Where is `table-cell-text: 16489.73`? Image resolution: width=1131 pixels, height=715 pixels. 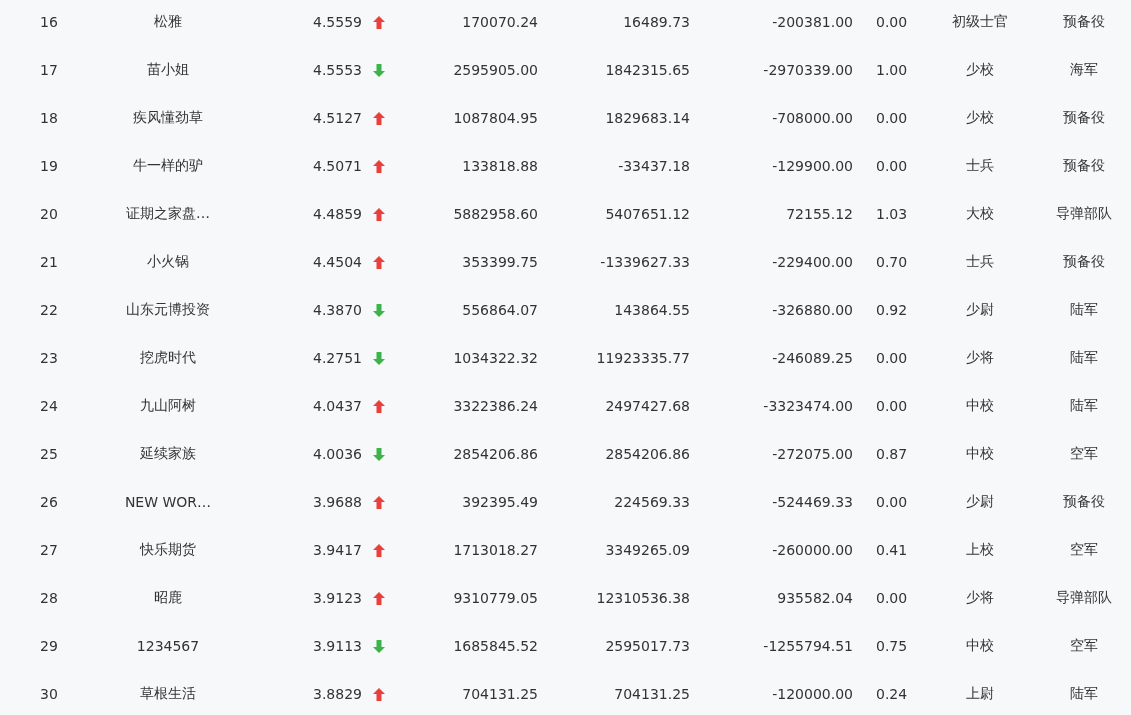
table-cell-text: 16489.73 is located at coordinates (656, 22).